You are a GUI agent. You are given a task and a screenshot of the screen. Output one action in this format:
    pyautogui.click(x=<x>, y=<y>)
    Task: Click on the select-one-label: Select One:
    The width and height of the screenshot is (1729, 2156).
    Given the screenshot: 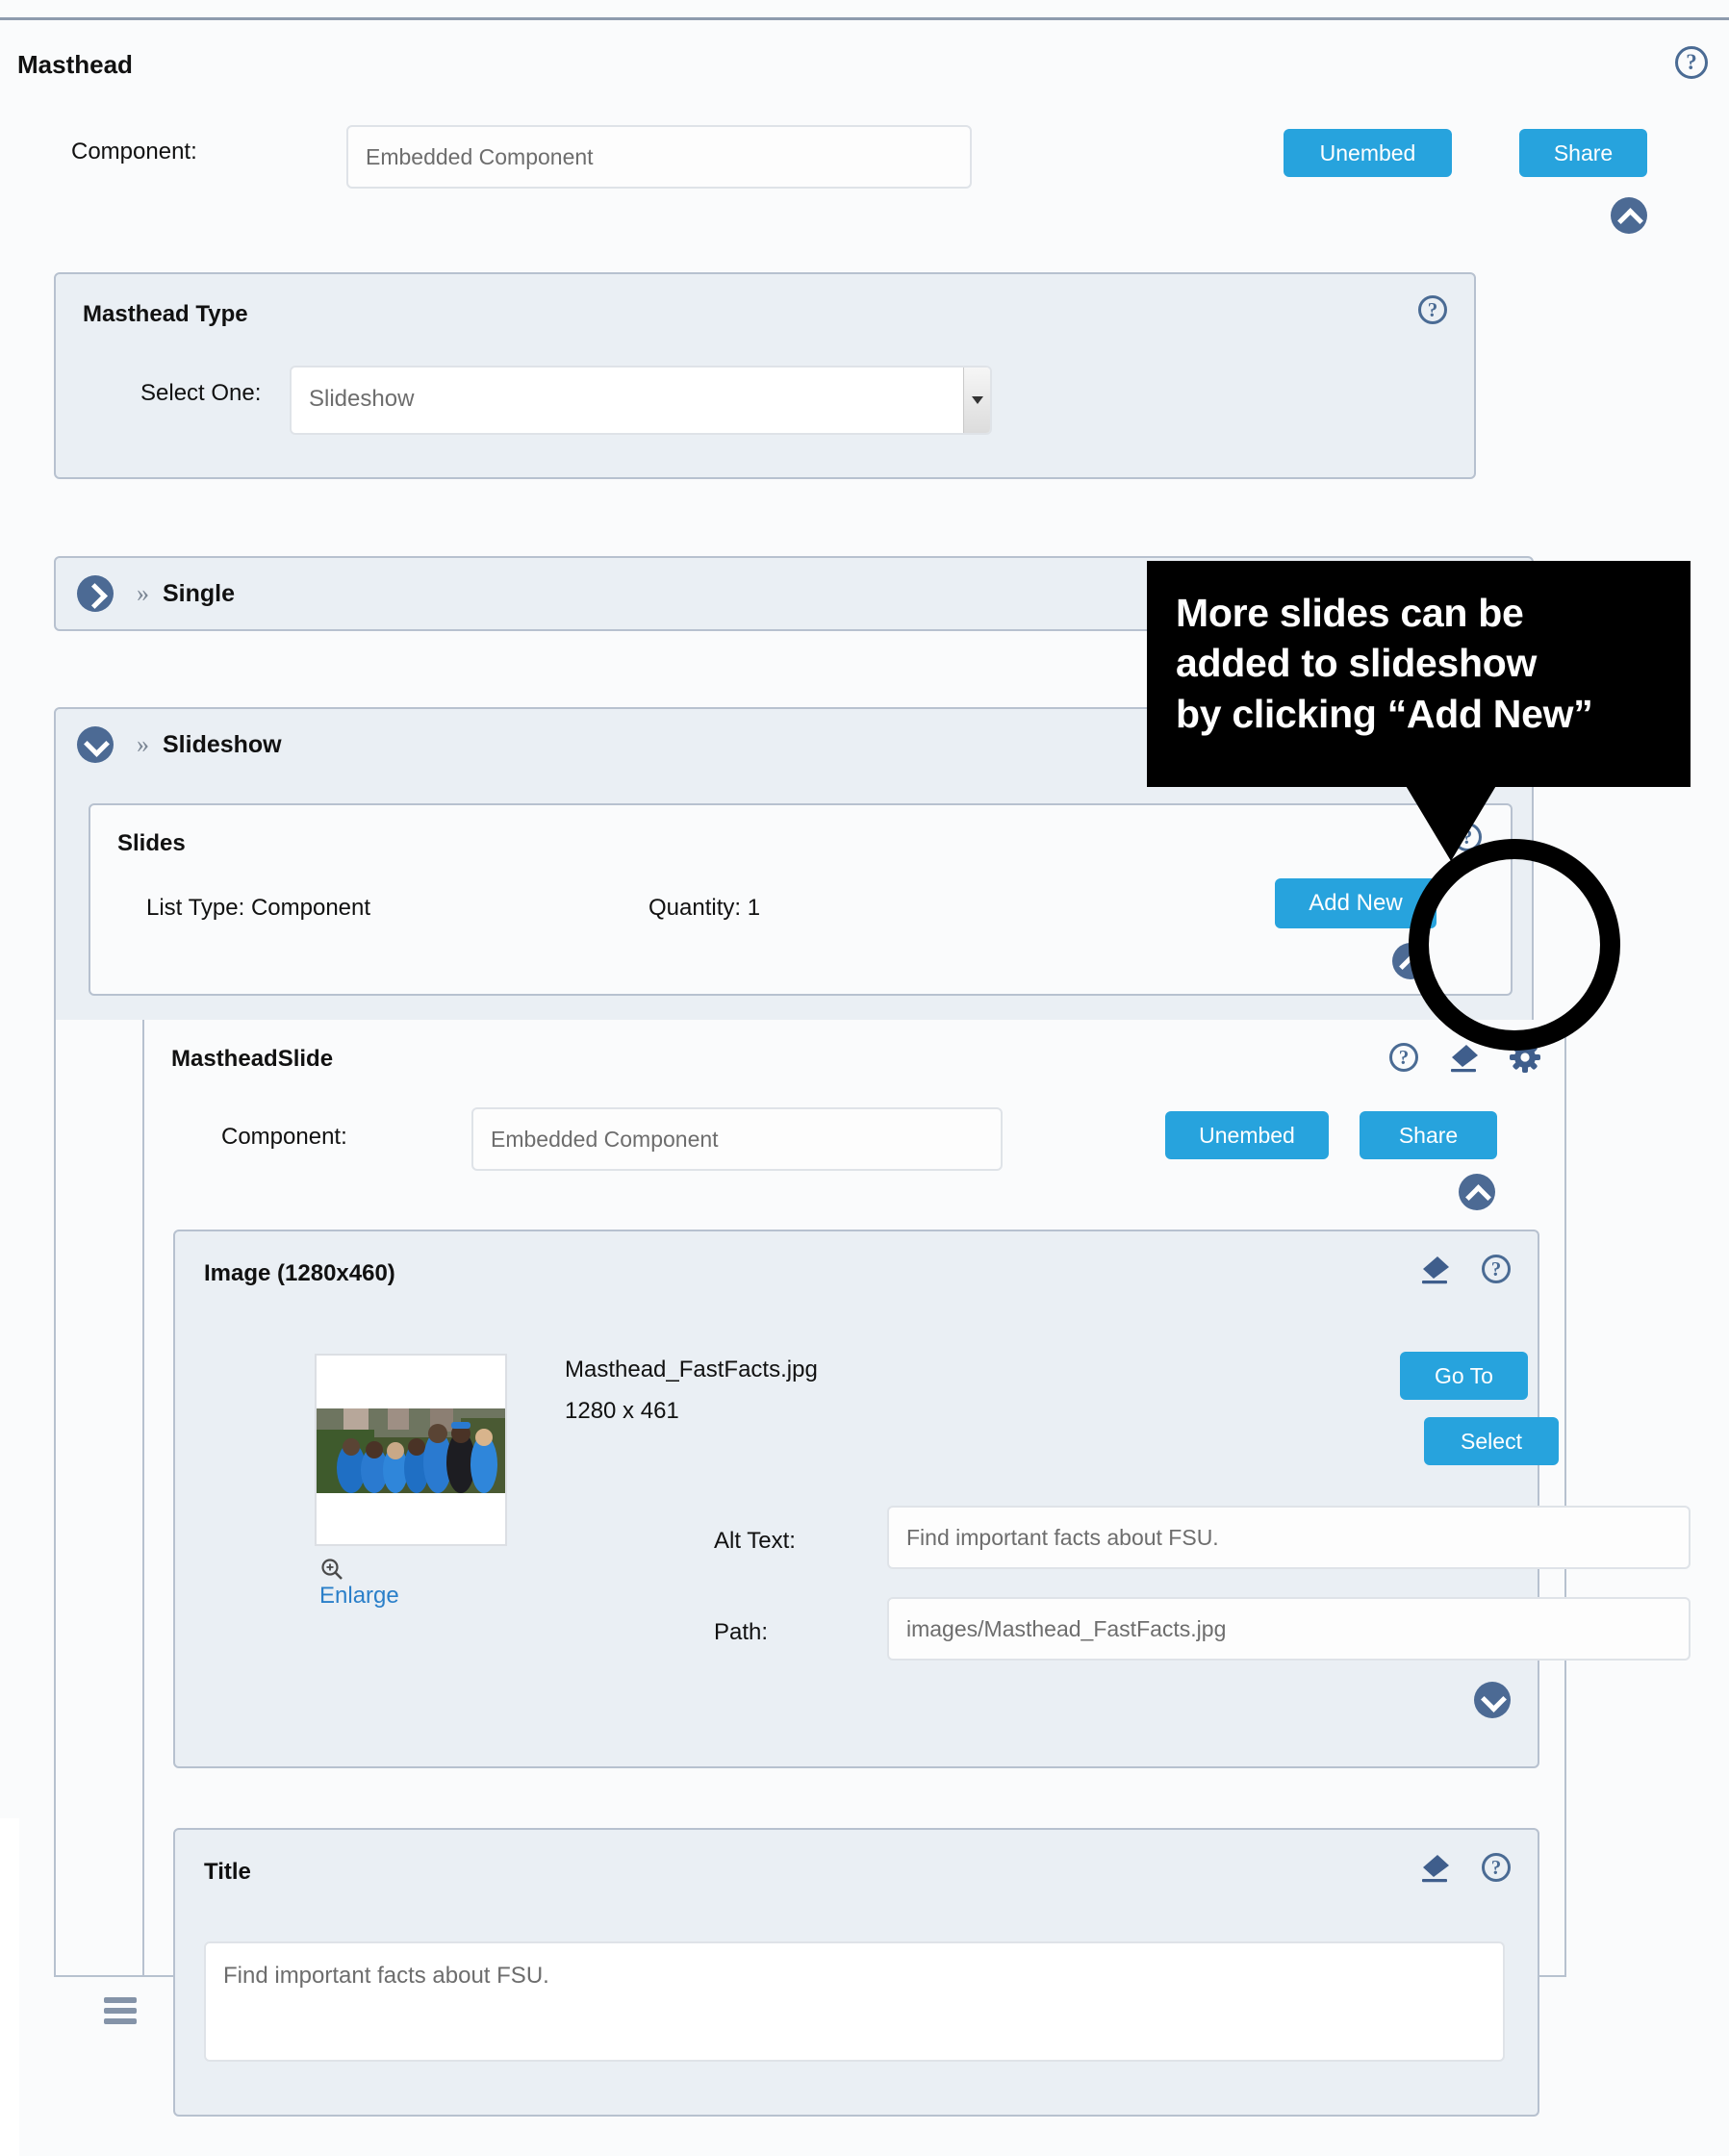 What is the action you would take?
    pyautogui.click(x=201, y=393)
    